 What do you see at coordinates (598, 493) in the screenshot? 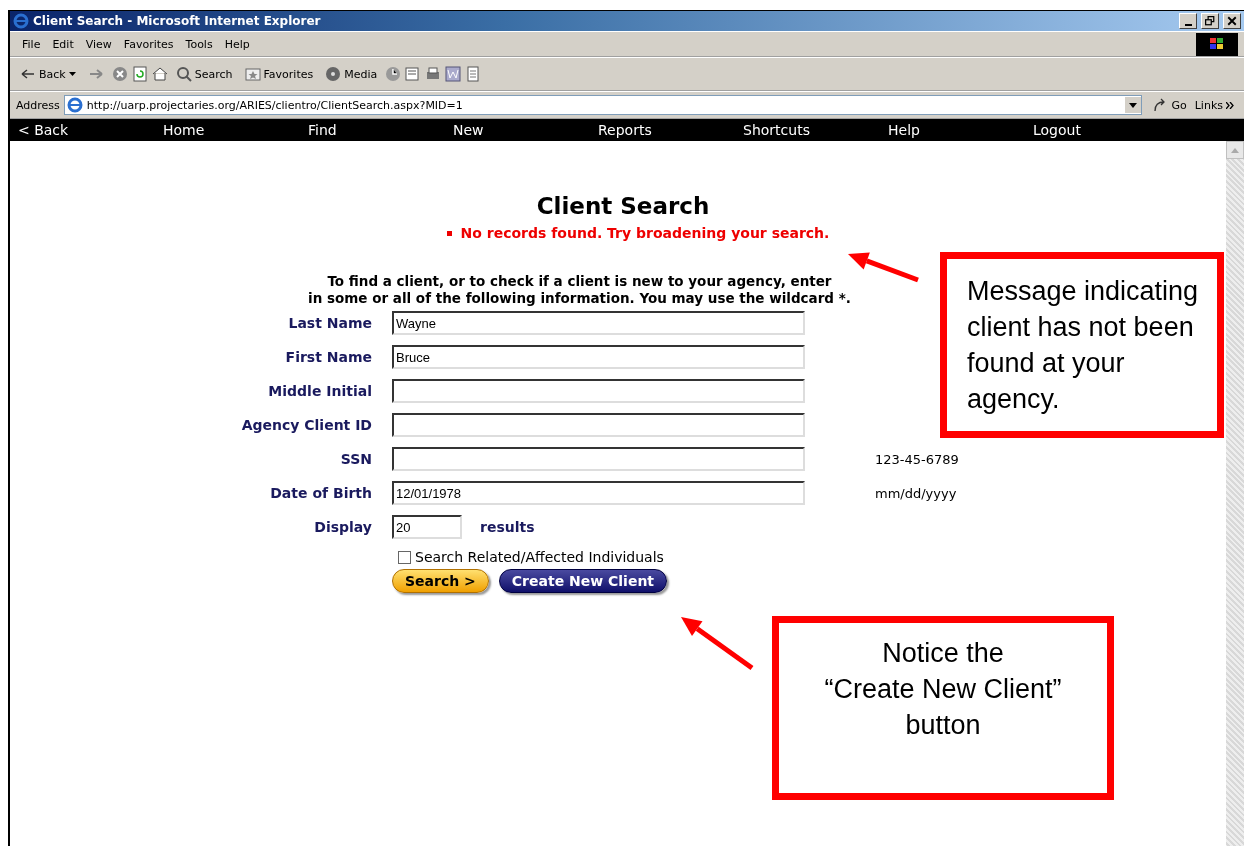
I see `input-field: 12/01/1978` at bounding box center [598, 493].